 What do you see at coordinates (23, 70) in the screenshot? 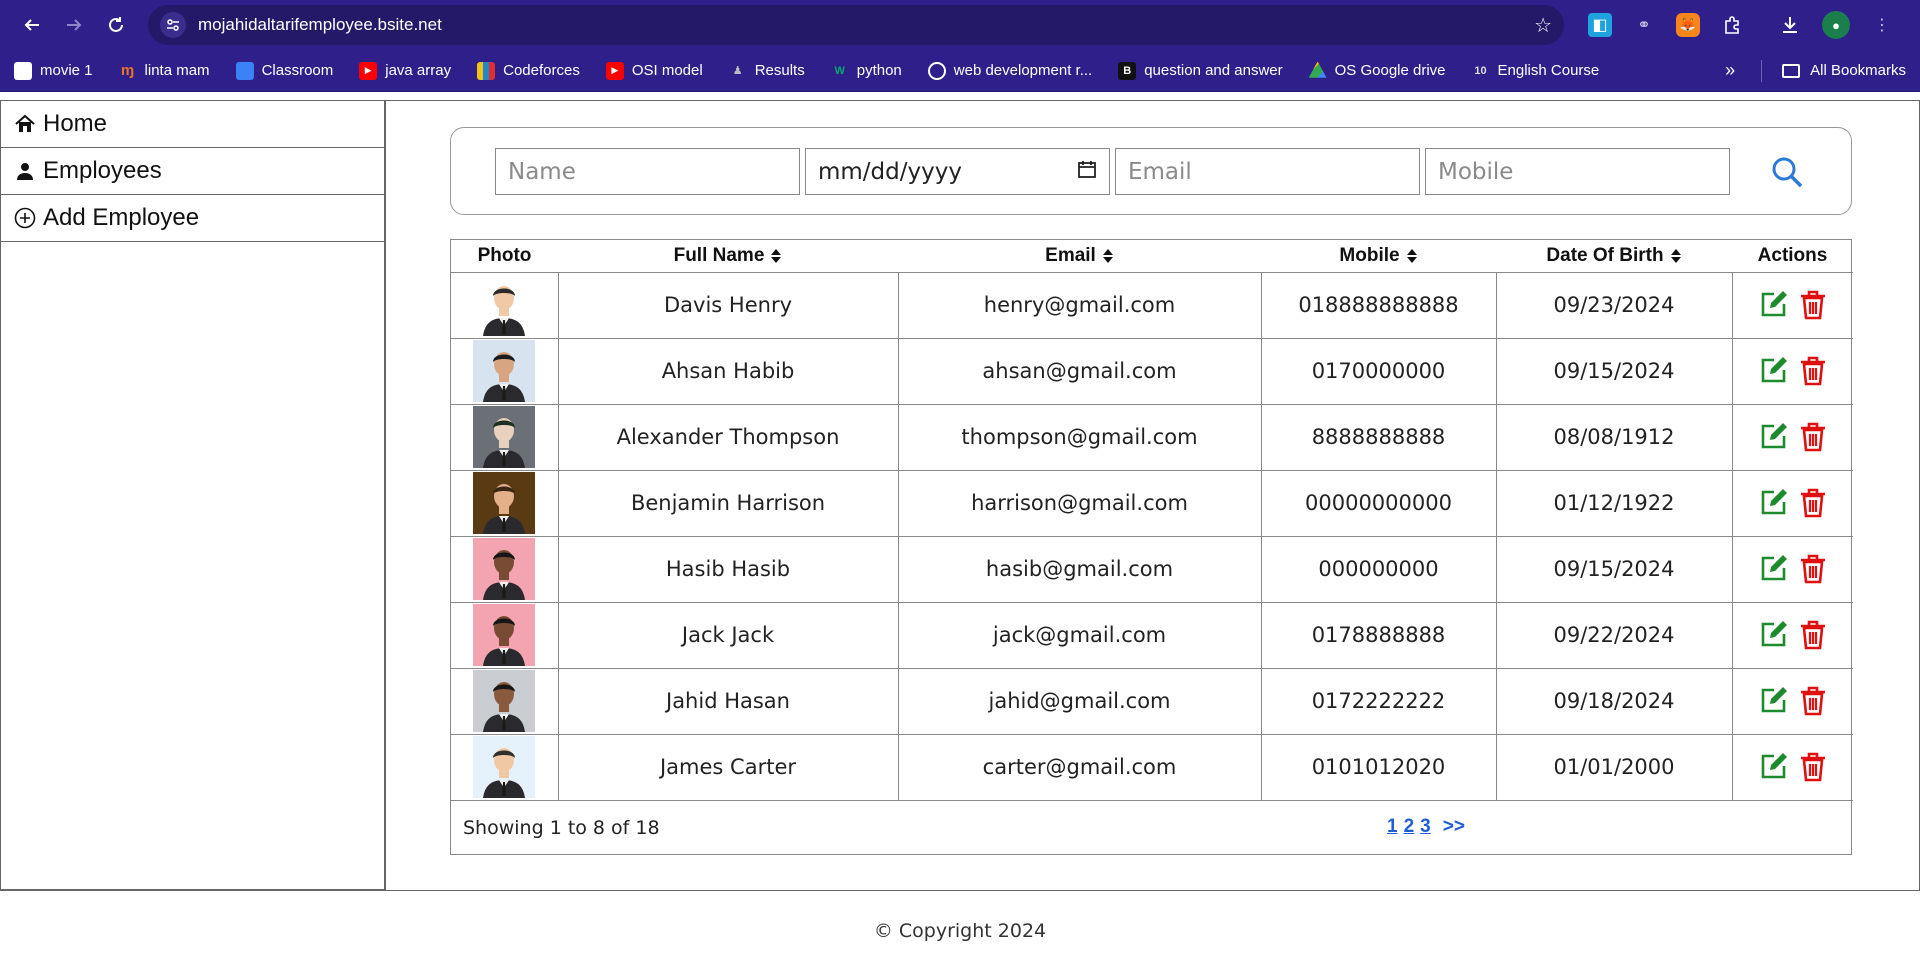
I see `blank-page-icon` at bounding box center [23, 70].